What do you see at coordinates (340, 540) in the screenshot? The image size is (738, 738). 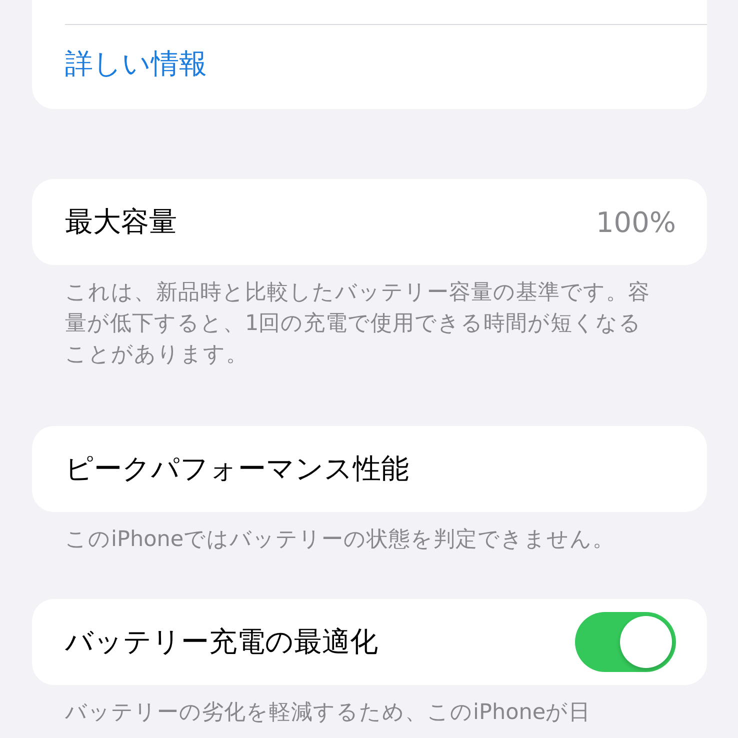 I see `footer-note: このiPhoneではバッテリーの状態を判定できません。` at bounding box center [340, 540].